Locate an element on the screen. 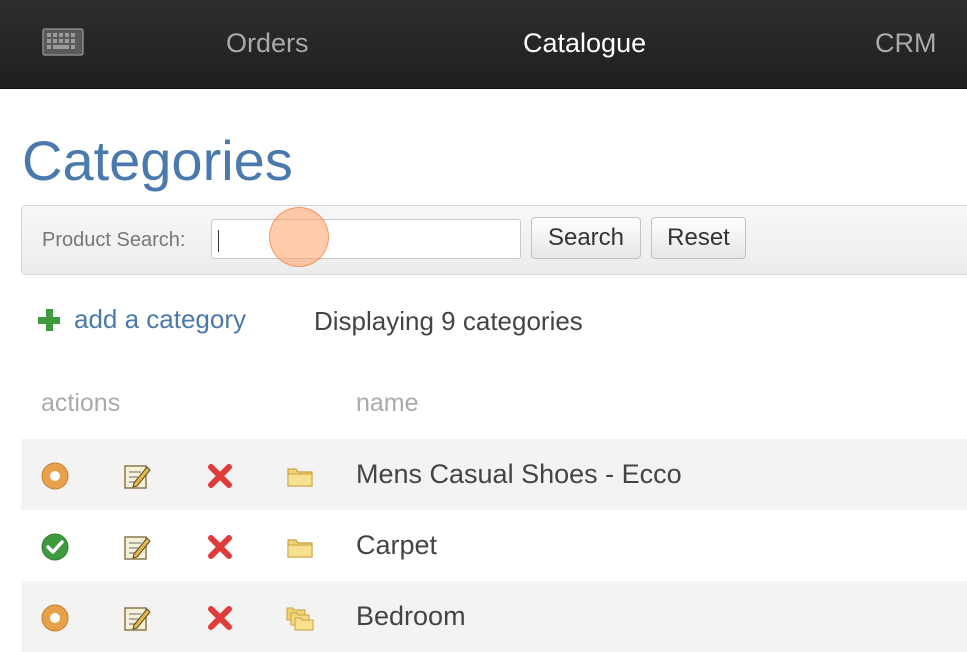 Image resolution: width=967 pixels, height=652 pixels. category-count: Displaying 9 categories is located at coordinates (448, 321).